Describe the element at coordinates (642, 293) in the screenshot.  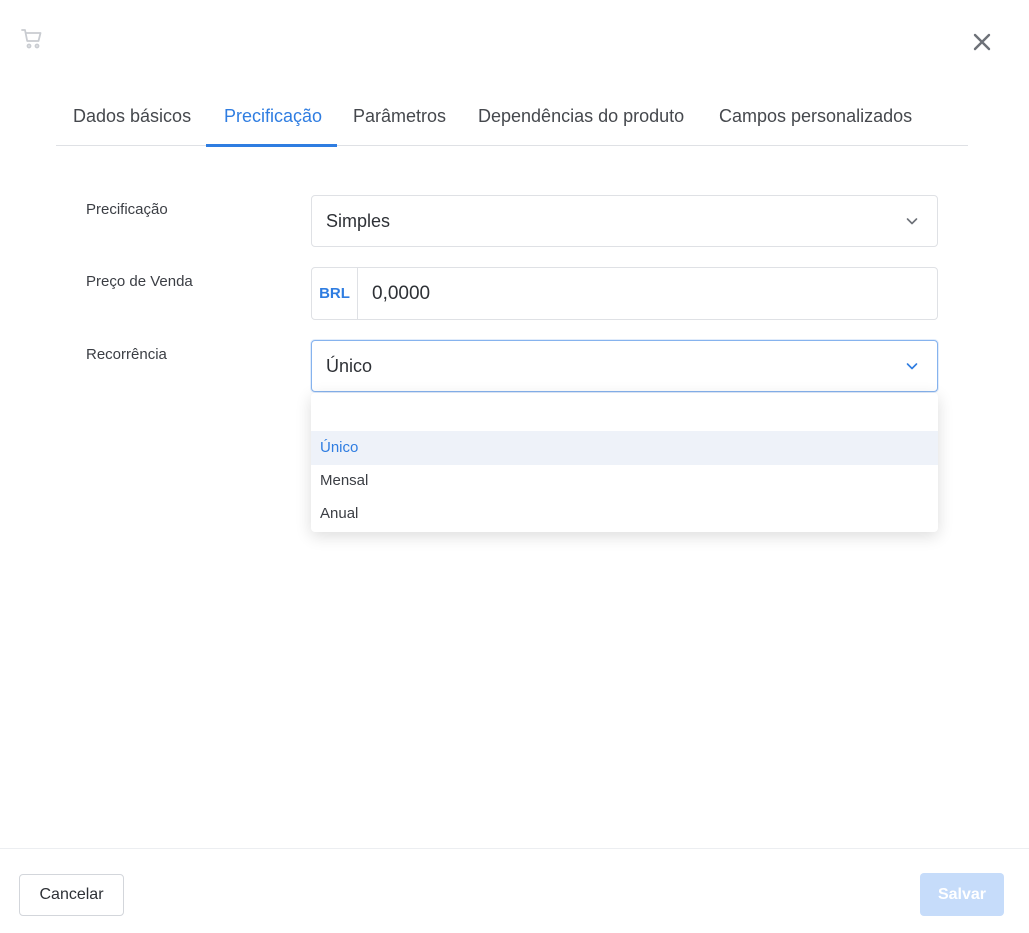
I see `price-input` at that location.